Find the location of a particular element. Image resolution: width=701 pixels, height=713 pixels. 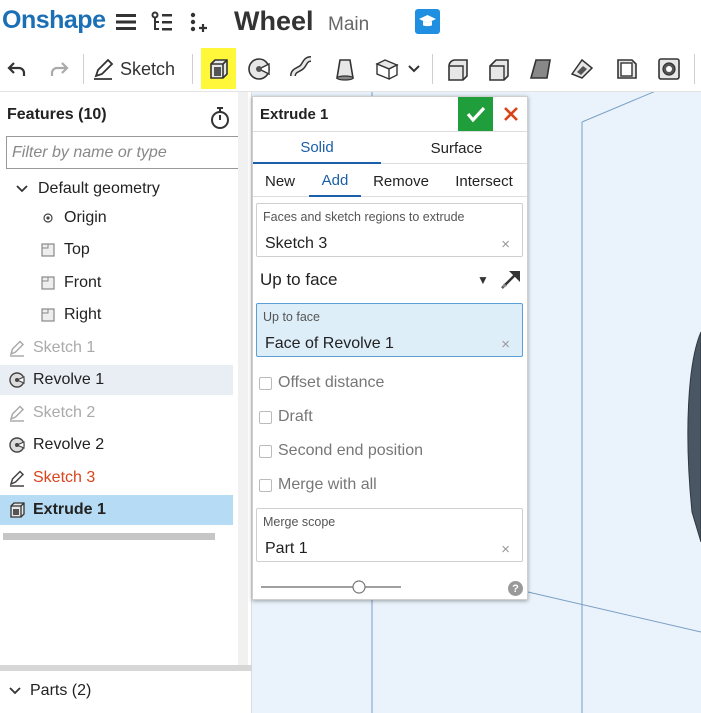

accept-button is located at coordinates (475, 114).